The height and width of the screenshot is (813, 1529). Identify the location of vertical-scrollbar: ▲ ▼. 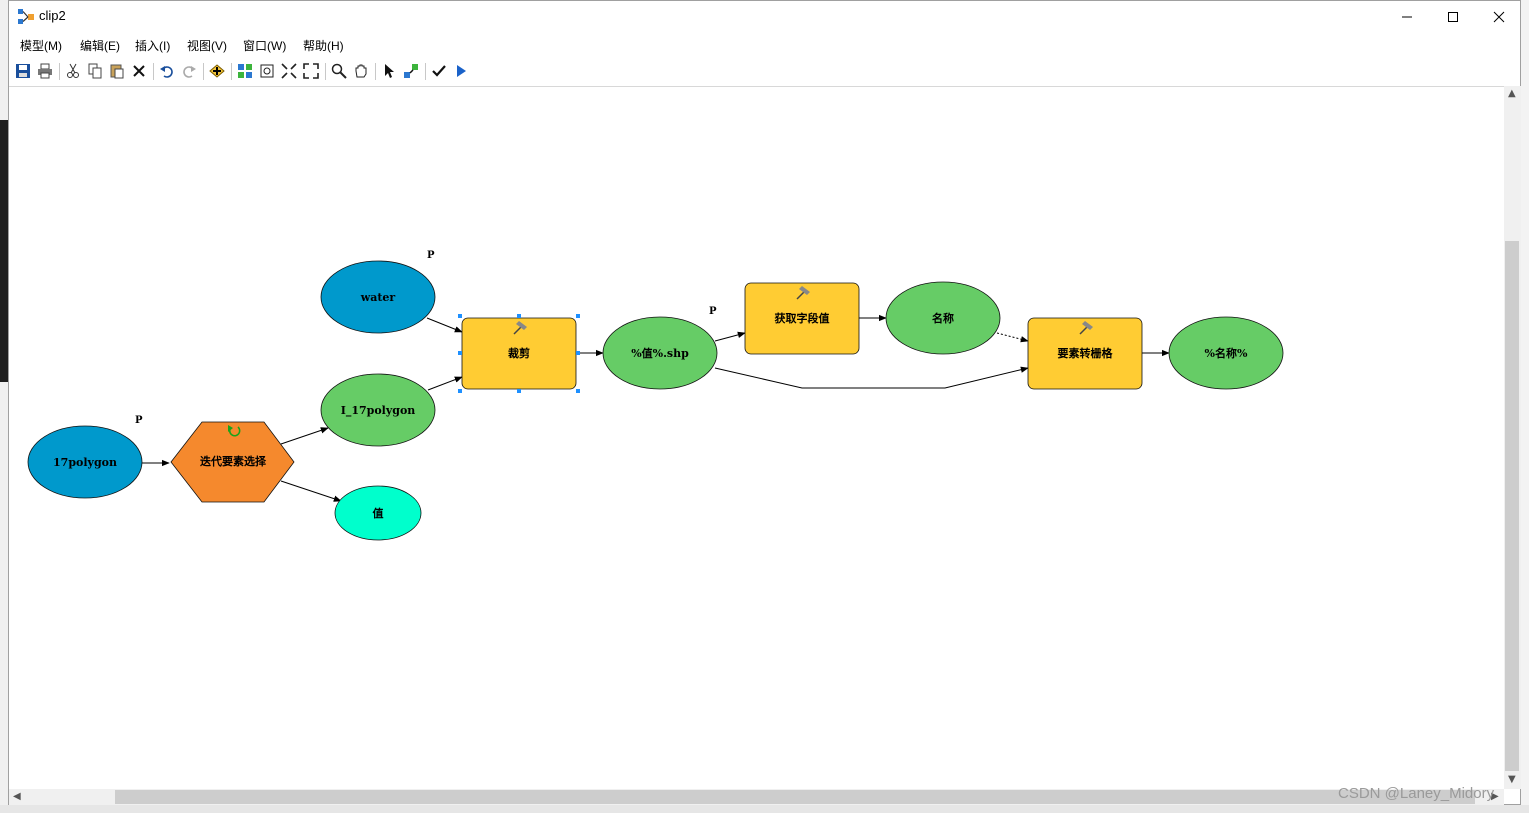
(1512, 437).